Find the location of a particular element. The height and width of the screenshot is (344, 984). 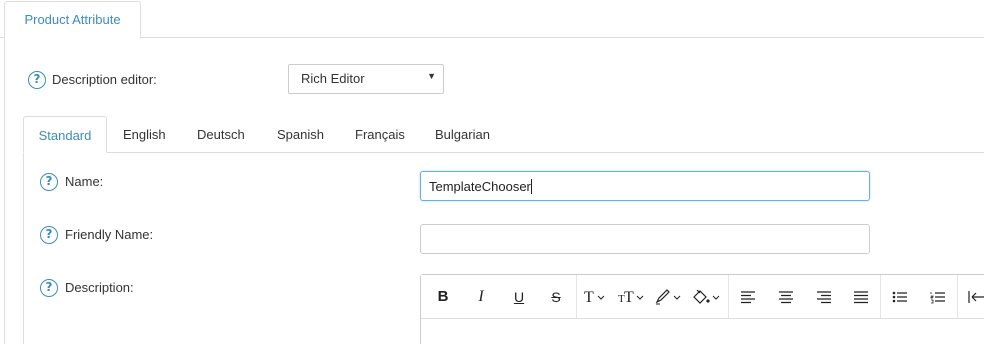

name-label: Name: is located at coordinates (84, 181).